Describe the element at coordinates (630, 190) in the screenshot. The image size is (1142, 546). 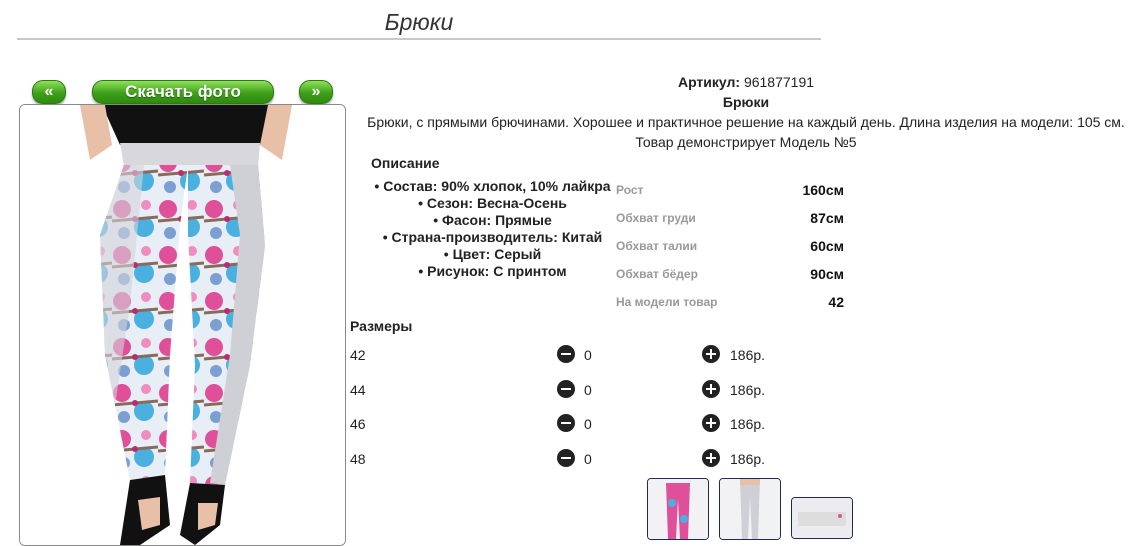
I see `measurement-label: Рост` at that location.